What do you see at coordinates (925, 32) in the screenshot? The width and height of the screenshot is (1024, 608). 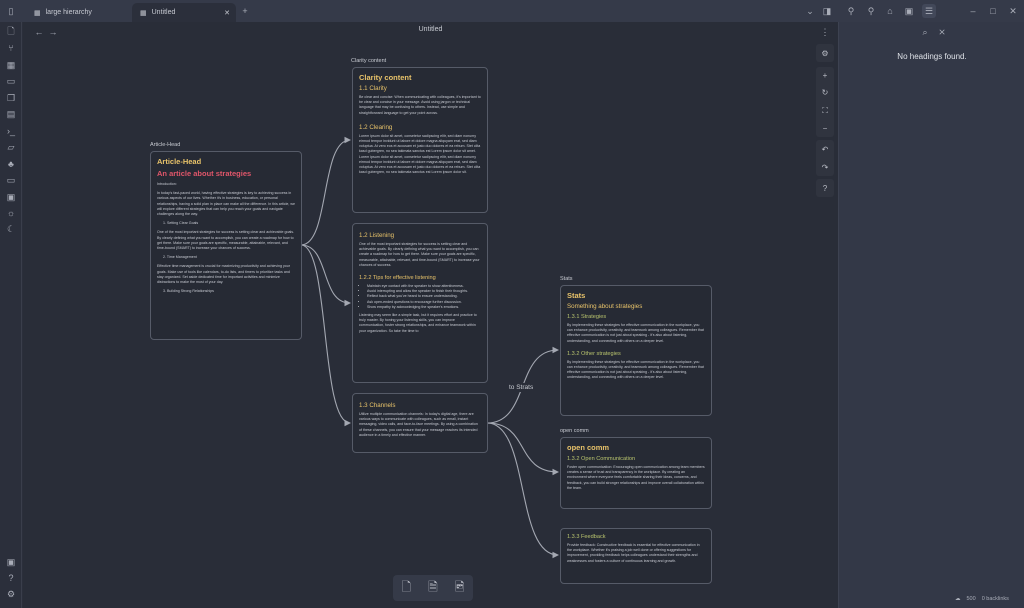 I see `search-icon: ⌕` at bounding box center [925, 32].